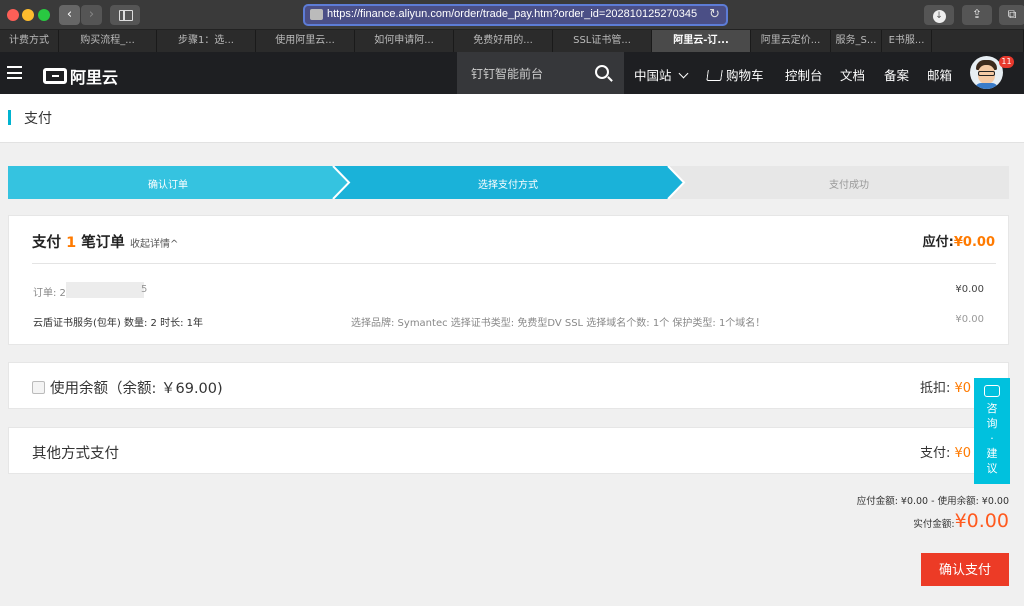  What do you see at coordinates (49, 293) in the screenshot?
I see `order-id-label: 订单: 2` at bounding box center [49, 293].